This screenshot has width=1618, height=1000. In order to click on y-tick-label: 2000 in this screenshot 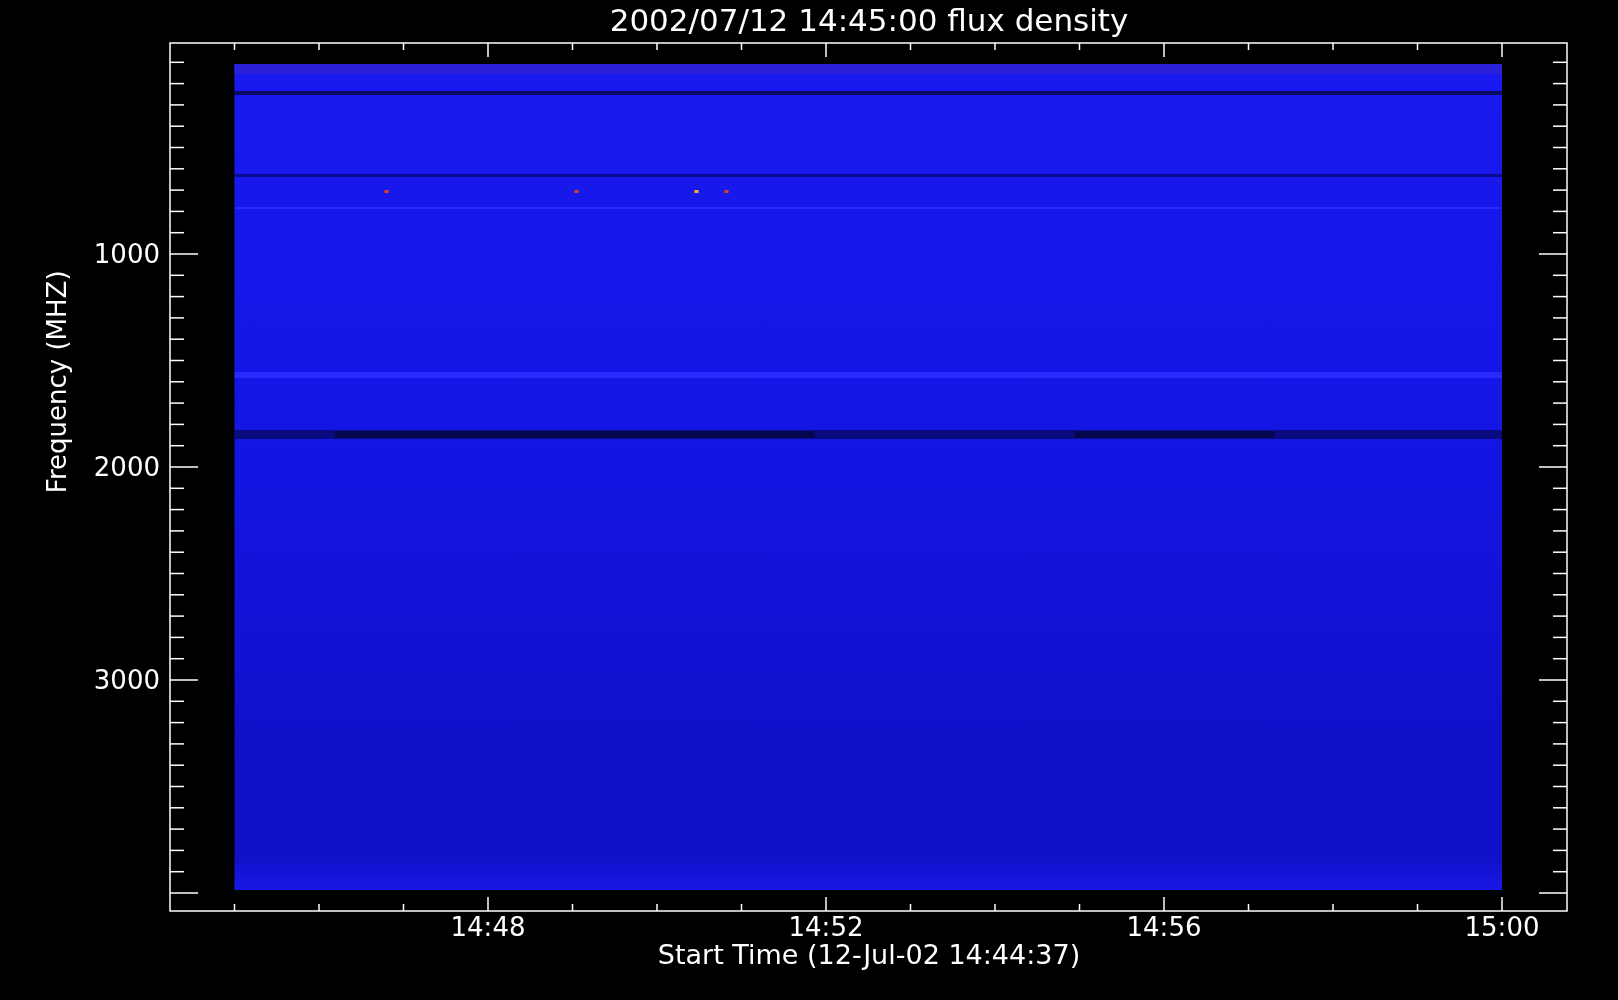, I will do `click(126, 467)`.